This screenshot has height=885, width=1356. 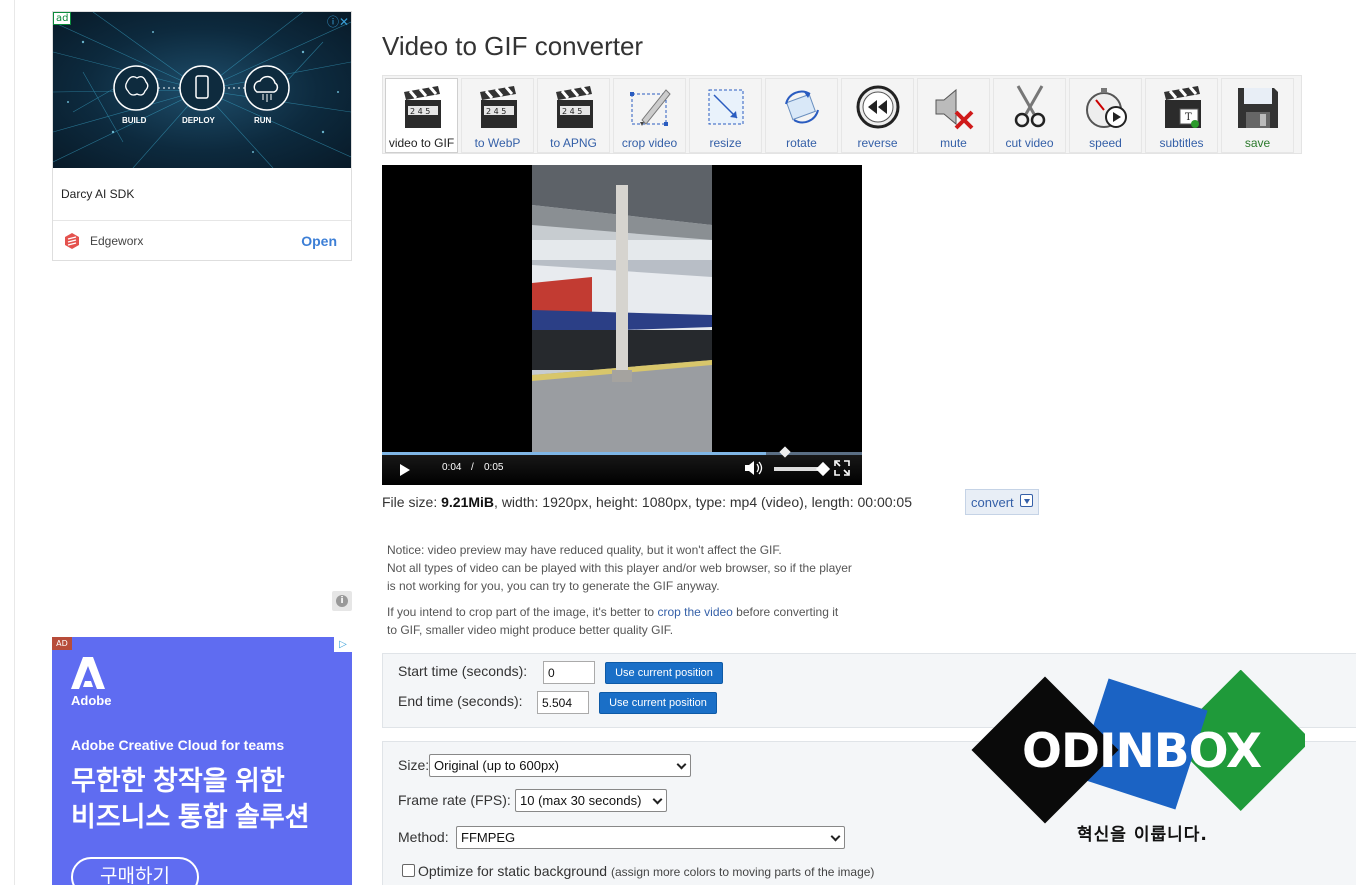 I want to click on start-use-current-button: Use current position, so click(x=664, y=673).